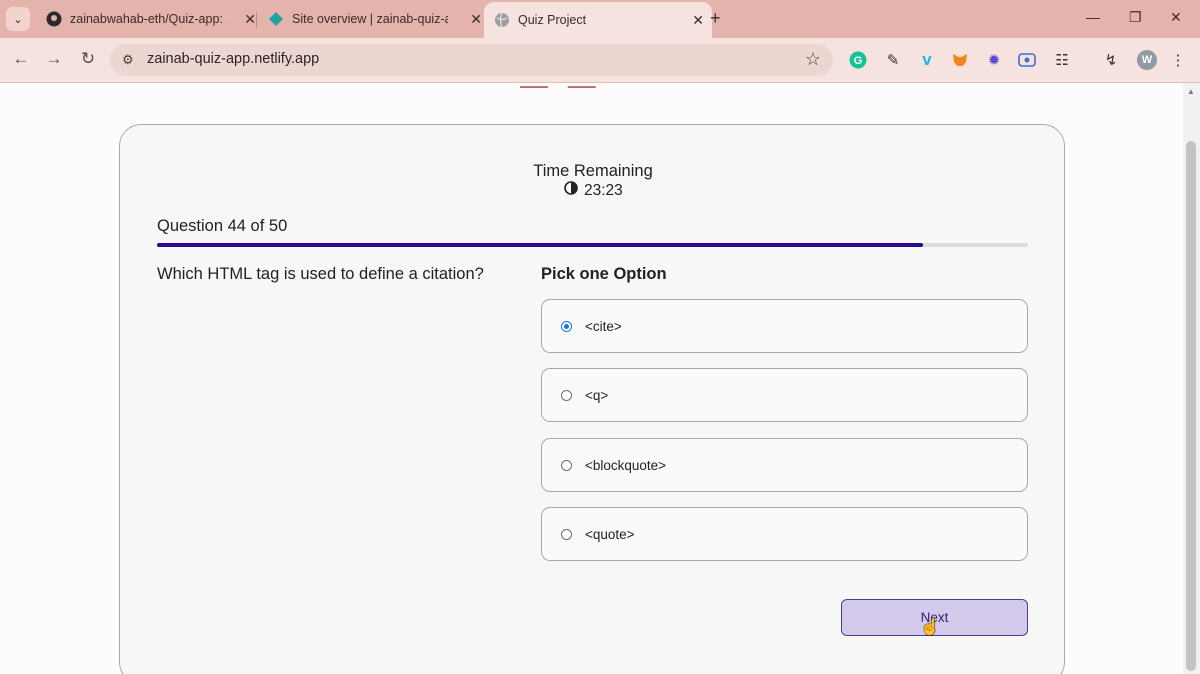 The width and height of the screenshot is (1200, 674). I want to click on answer-option: <blockquote>, so click(784, 465).